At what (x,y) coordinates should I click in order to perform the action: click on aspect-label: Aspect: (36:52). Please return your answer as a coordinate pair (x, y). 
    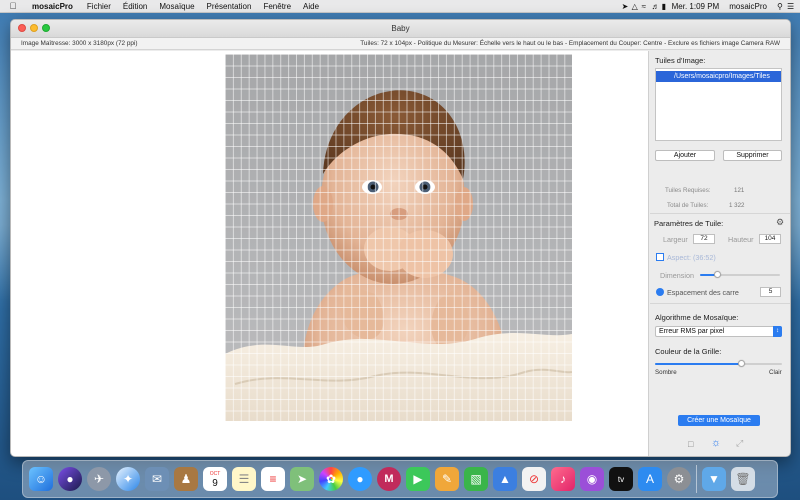
    Looking at the image, I should click on (691, 257).